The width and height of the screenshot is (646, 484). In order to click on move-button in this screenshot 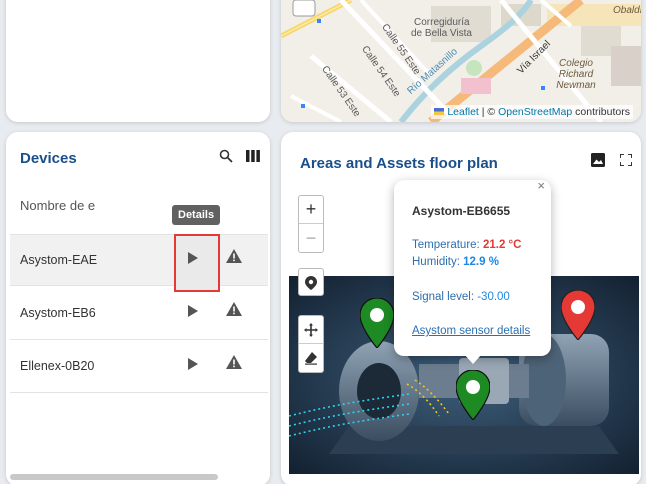, I will do `click(311, 330)`.